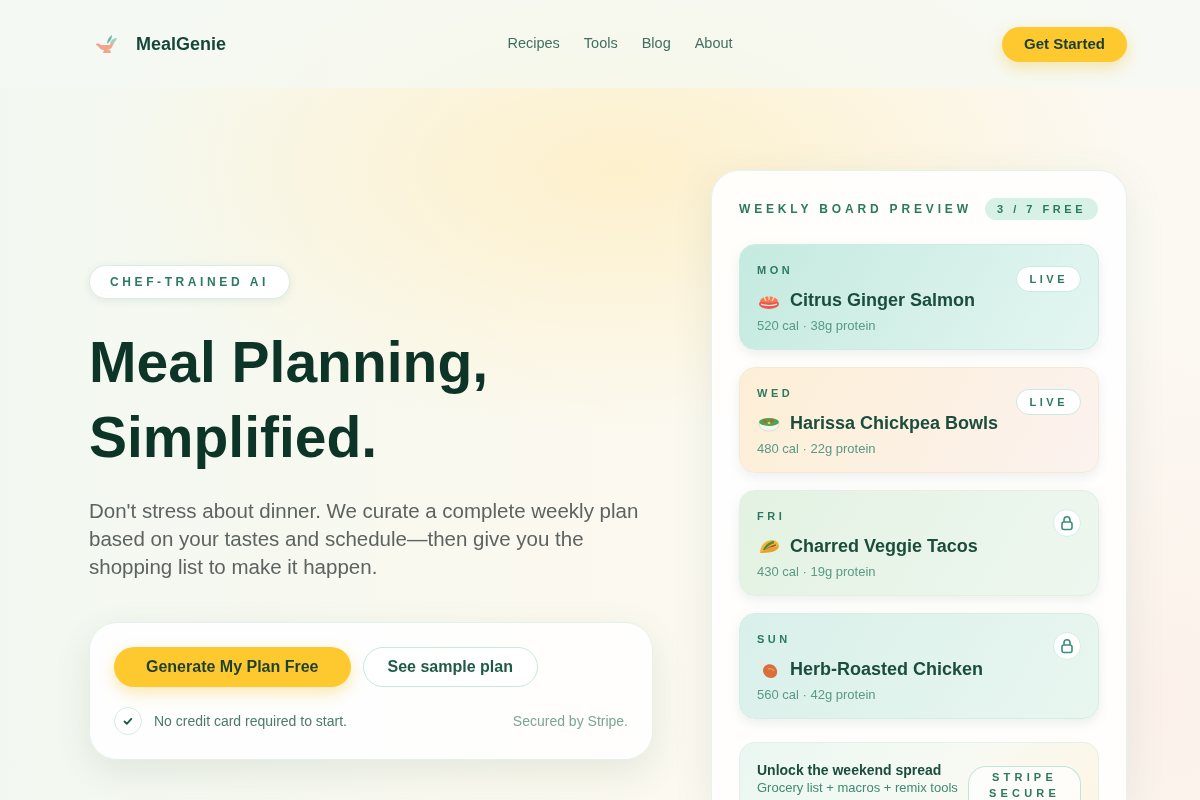 Image resolution: width=1200 pixels, height=800 pixels. I want to click on check-icon, so click(128, 721).